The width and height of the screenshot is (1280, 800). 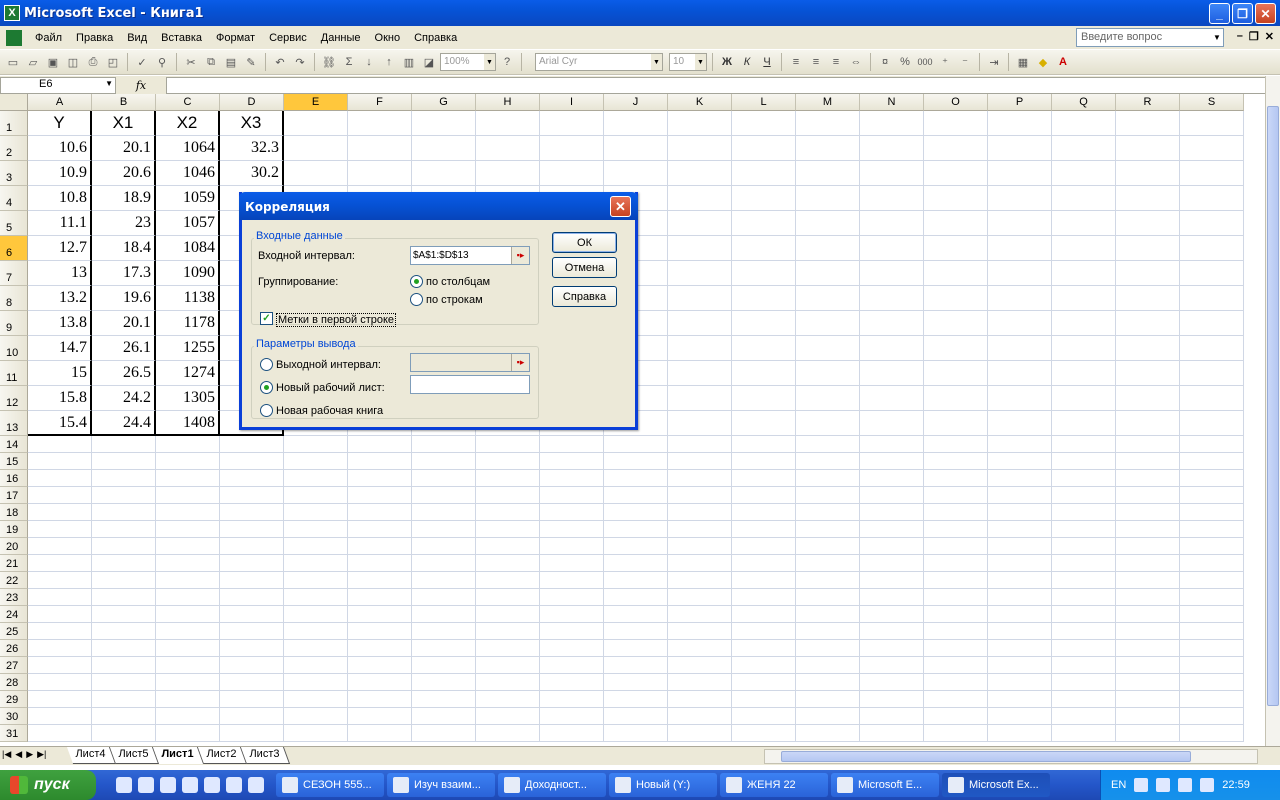 What do you see at coordinates (764, 102) in the screenshot?
I see `column-header: L` at bounding box center [764, 102].